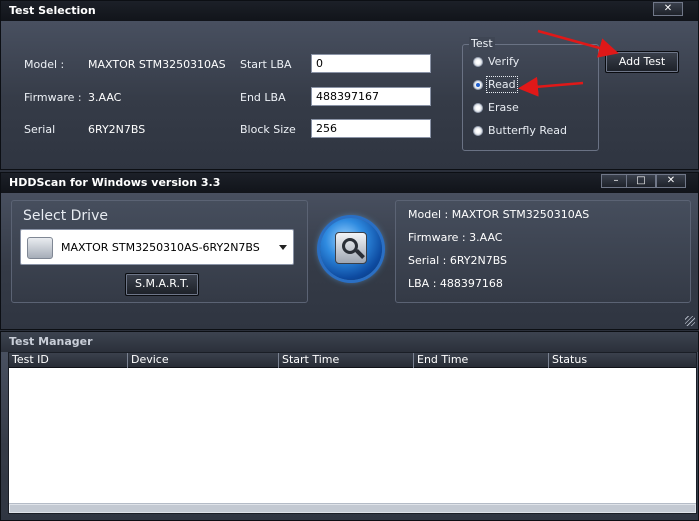 The image size is (699, 521). Describe the element at coordinates (455, 237) in the screenshot. I see `info-firmware: Firmware : 3.AAC` at that location.